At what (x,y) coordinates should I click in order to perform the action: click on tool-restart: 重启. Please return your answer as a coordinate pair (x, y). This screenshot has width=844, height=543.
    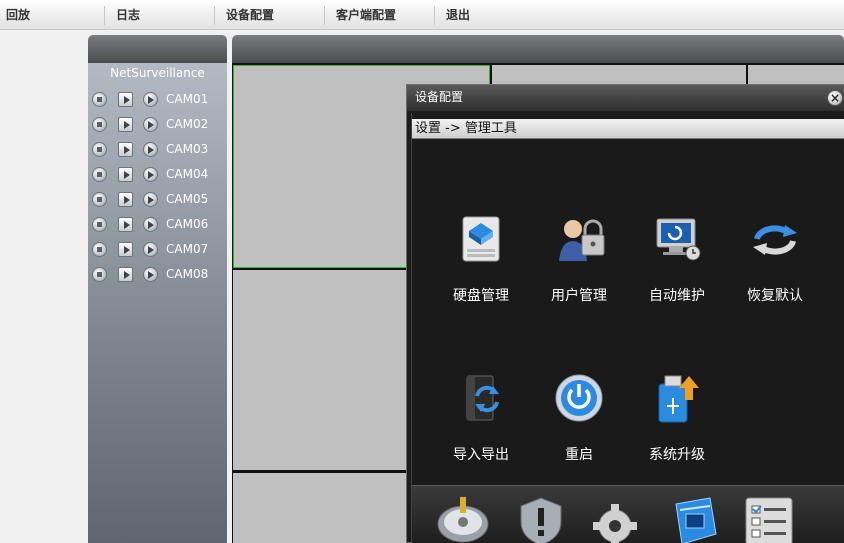
    Looking at the image, I should click on (579, 427).